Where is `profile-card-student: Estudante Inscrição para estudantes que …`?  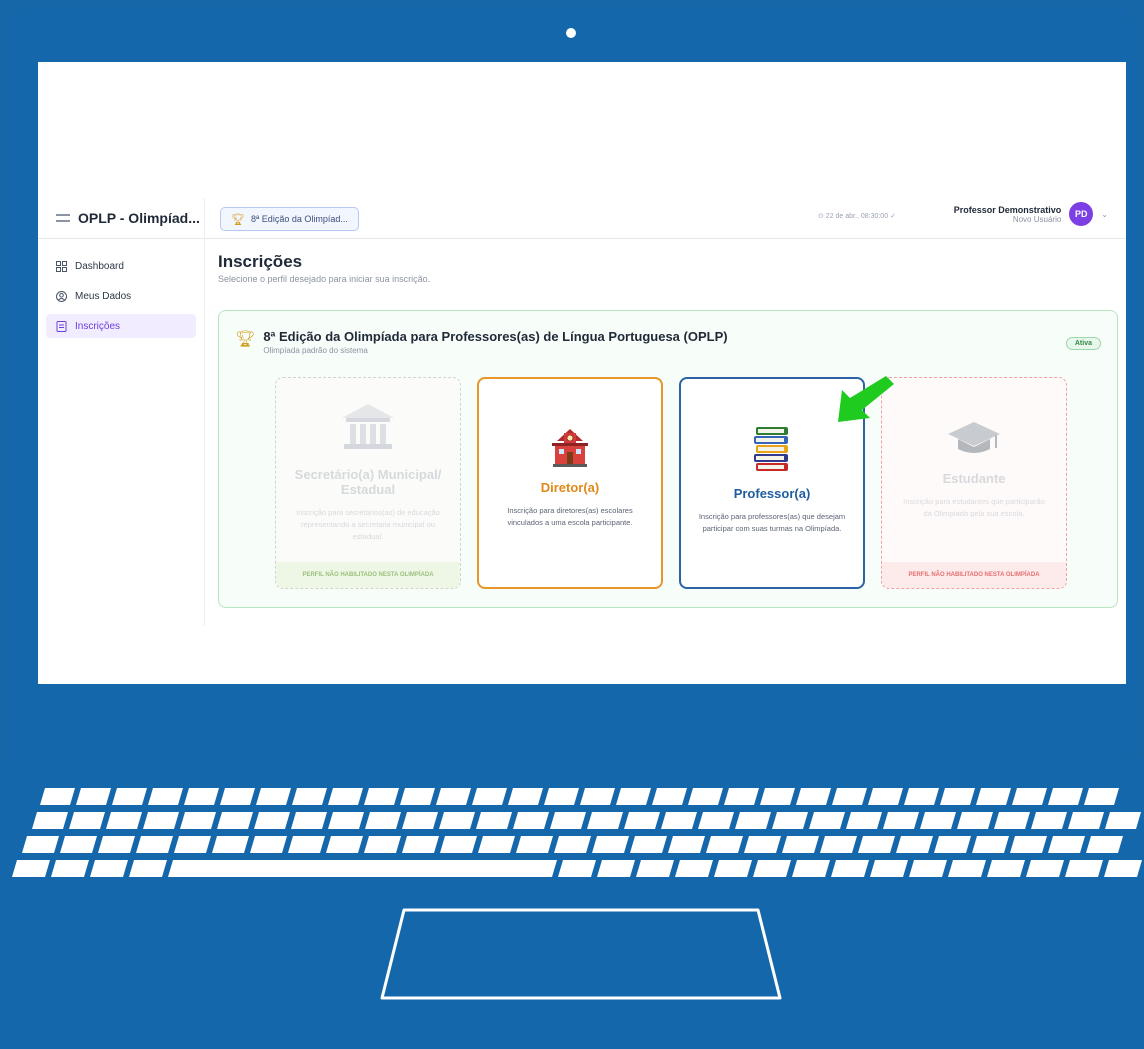
profile-card-student: Estudante Inscrição para estudantes que … is located at coordinates (974, 483).